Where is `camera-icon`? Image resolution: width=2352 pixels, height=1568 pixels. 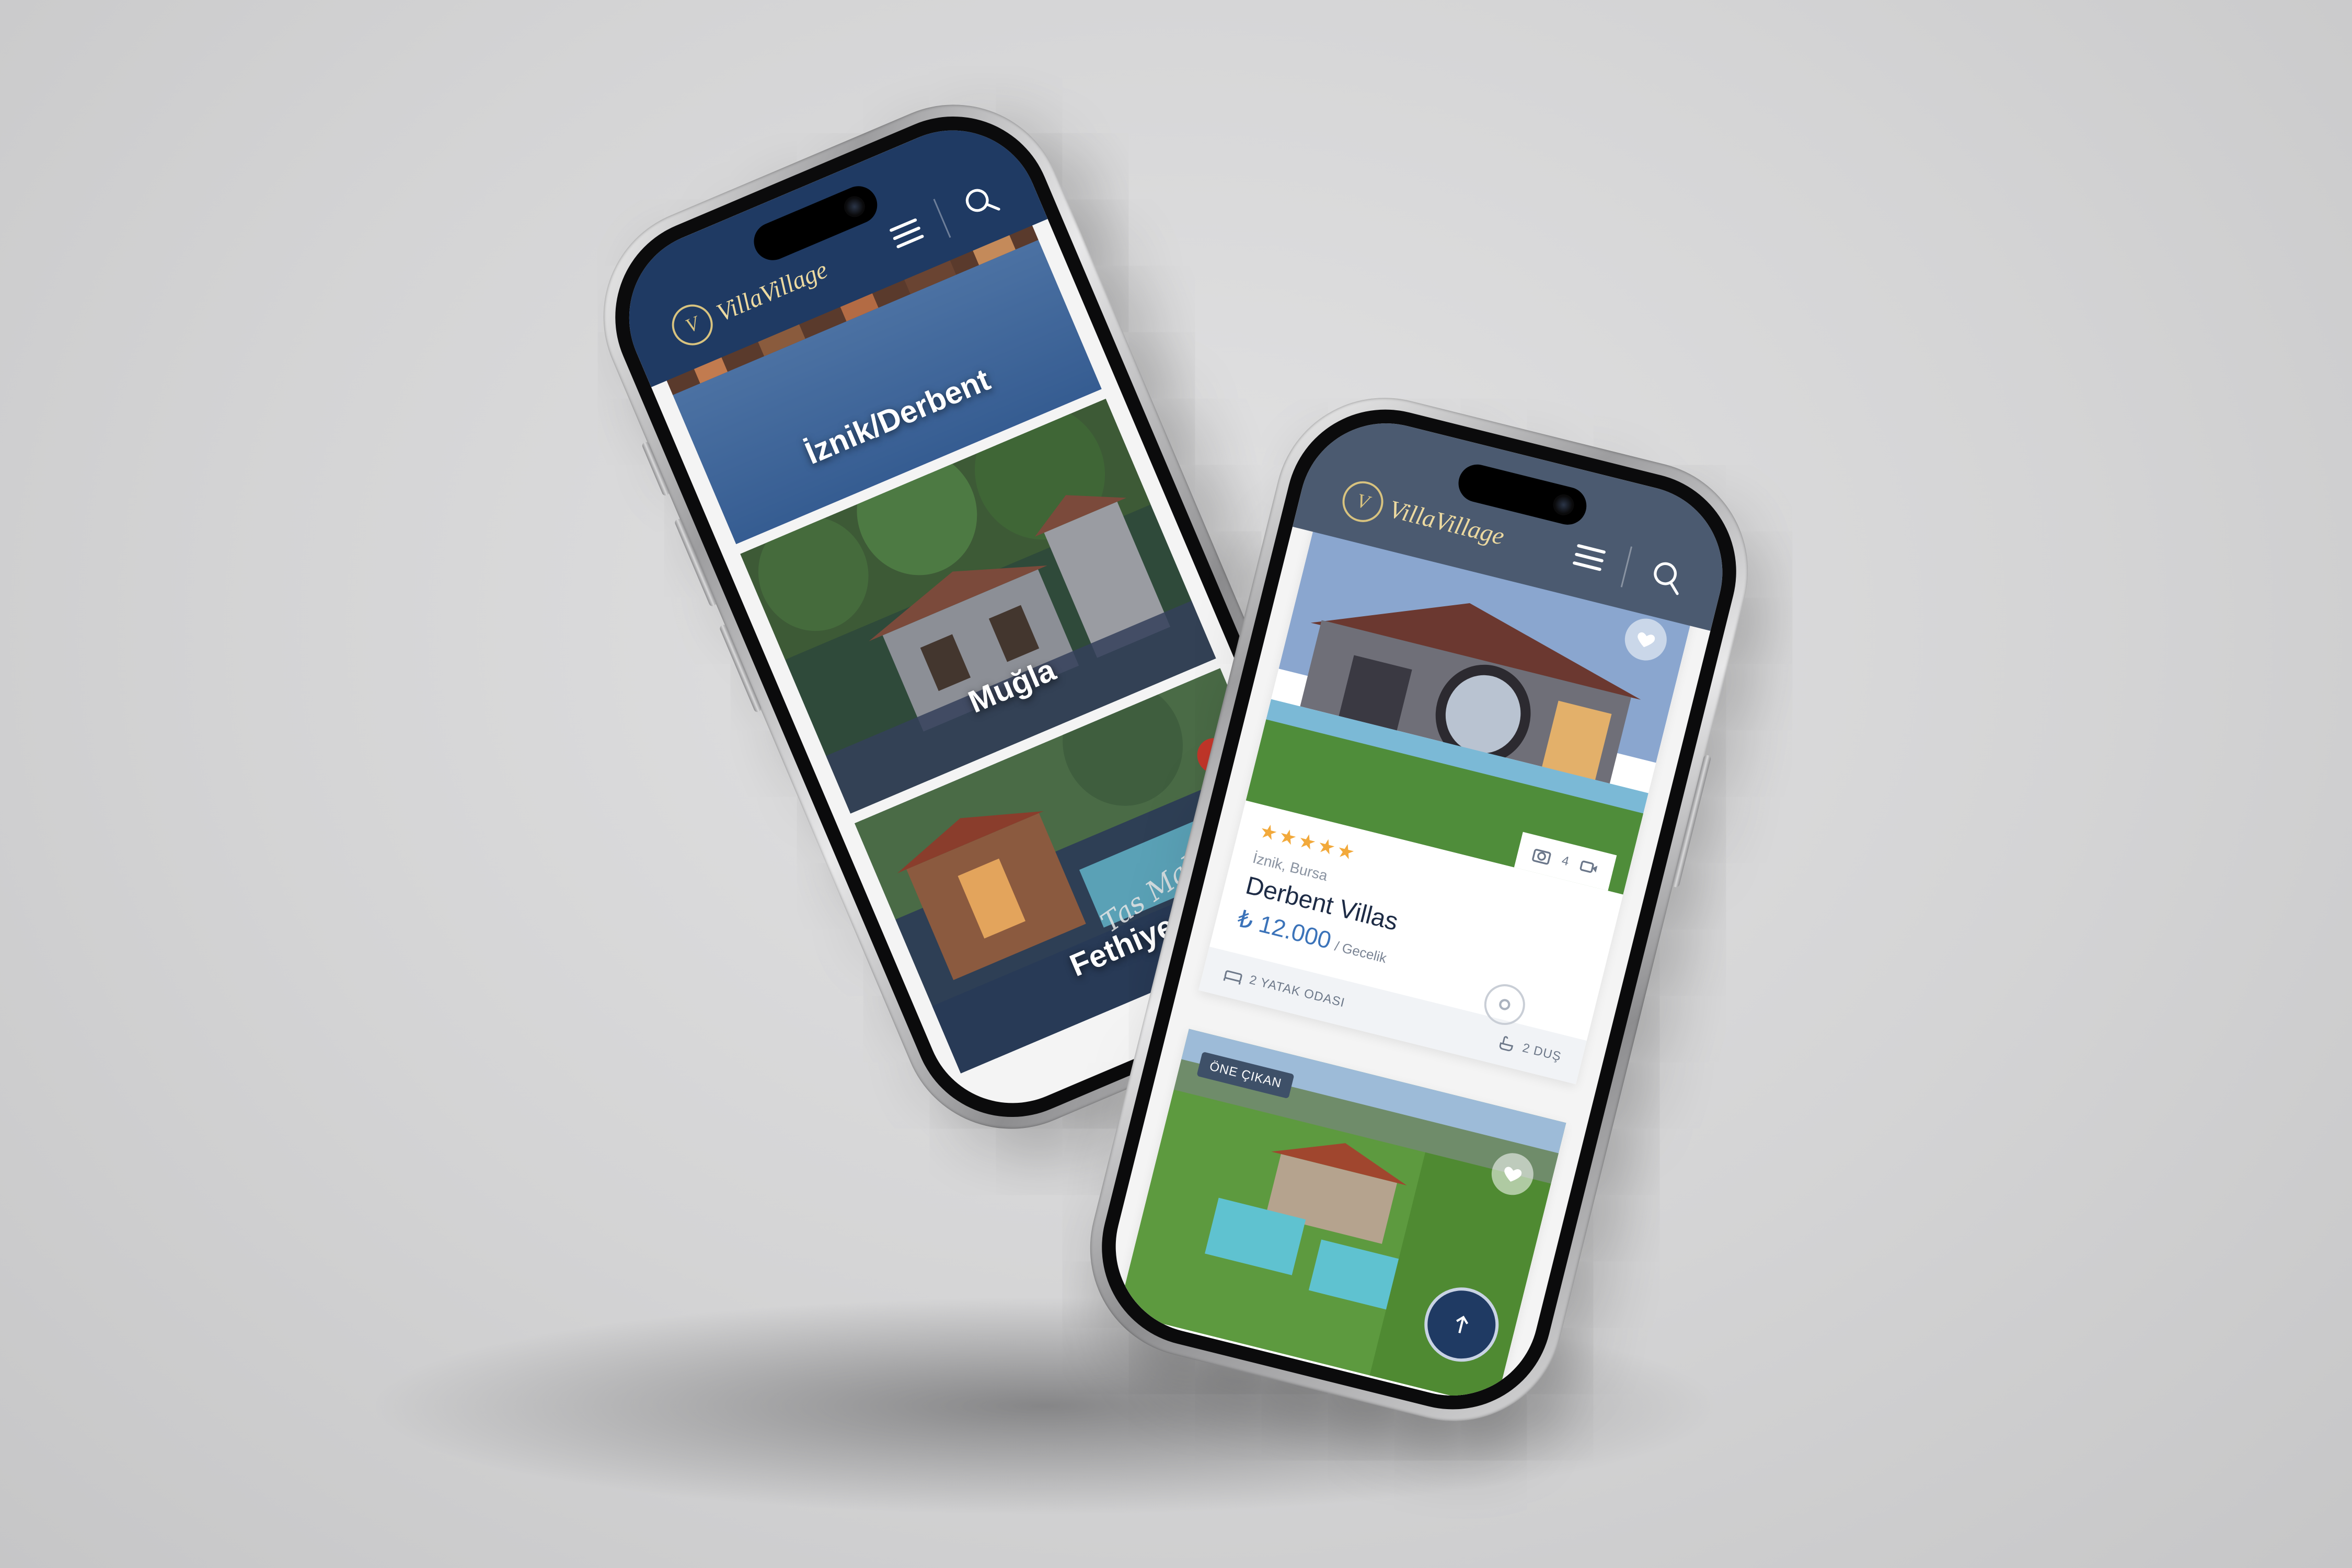
camera-icon is located at coordinates (1541, 855).